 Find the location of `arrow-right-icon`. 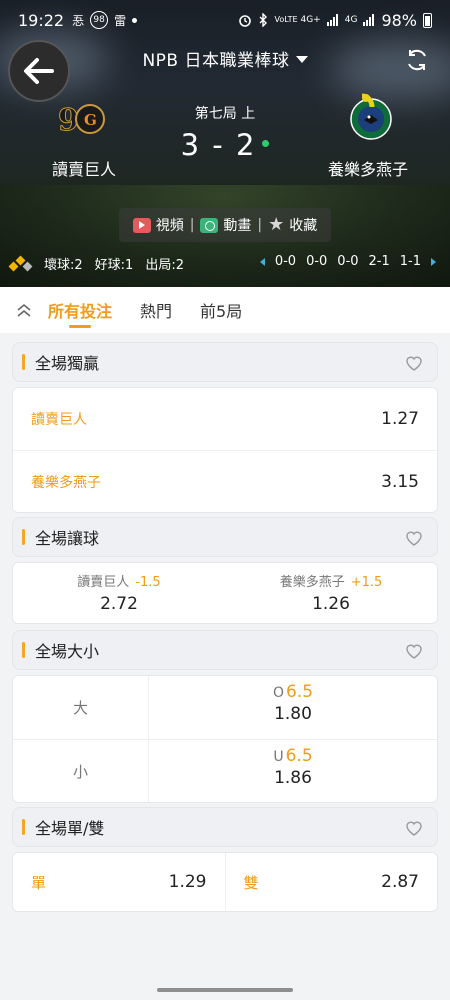

arrow-right-icon is located at coordinates (433, 261).